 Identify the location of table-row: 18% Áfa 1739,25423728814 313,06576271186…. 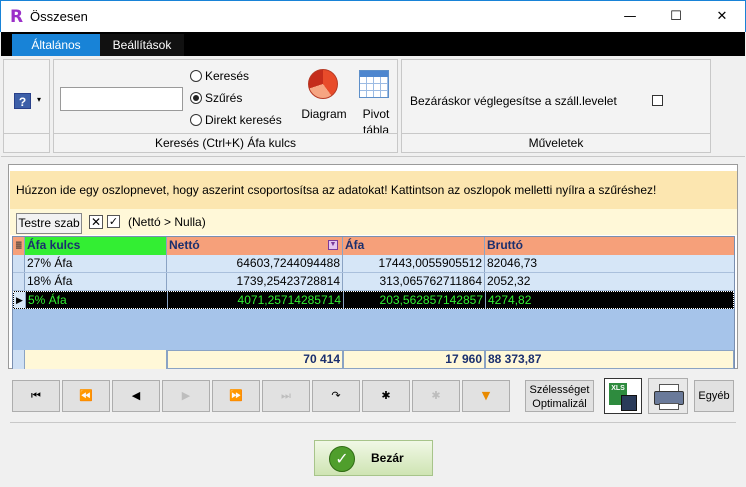
(373, 282).